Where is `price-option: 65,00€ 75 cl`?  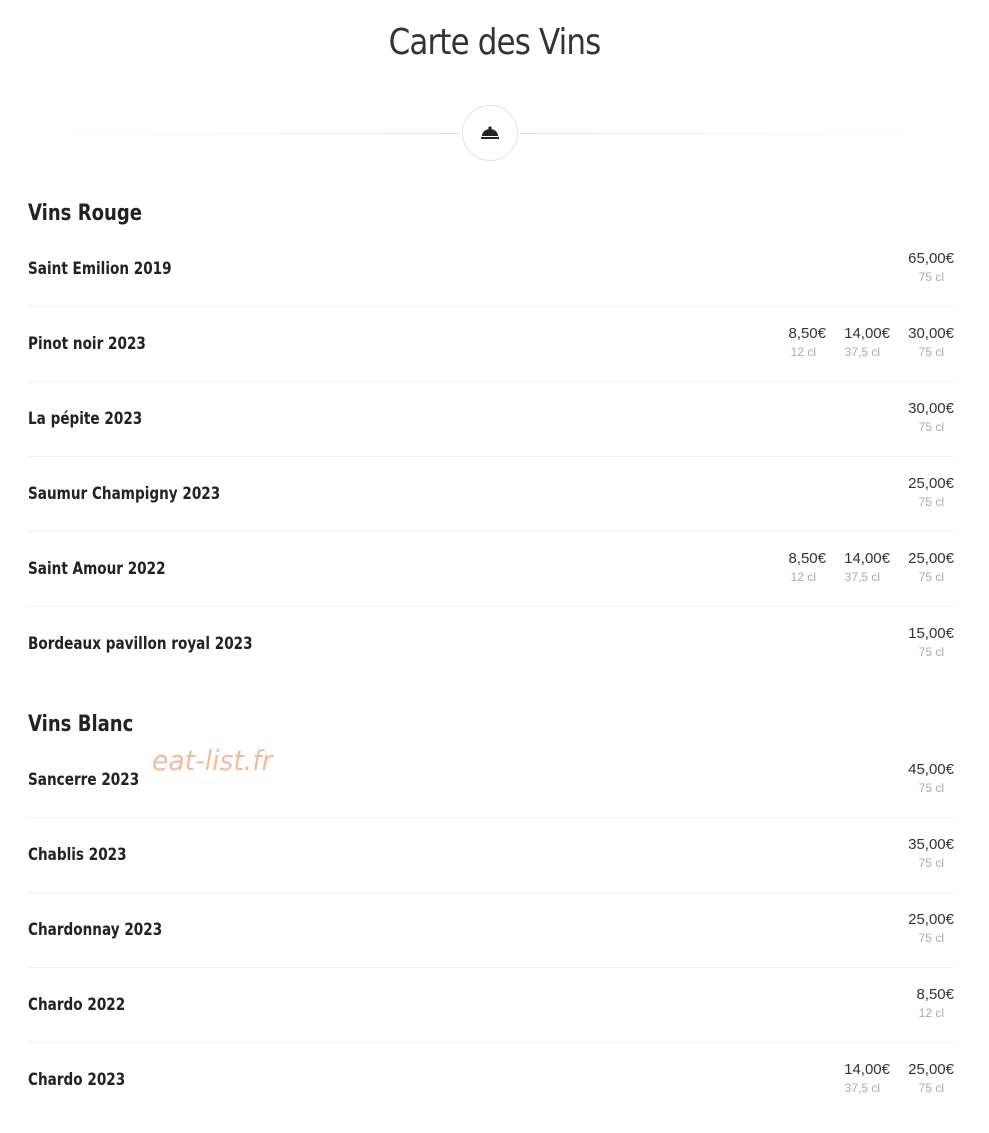 price-option: 65,00€ 75 cl is located at coordinates (927, 267).